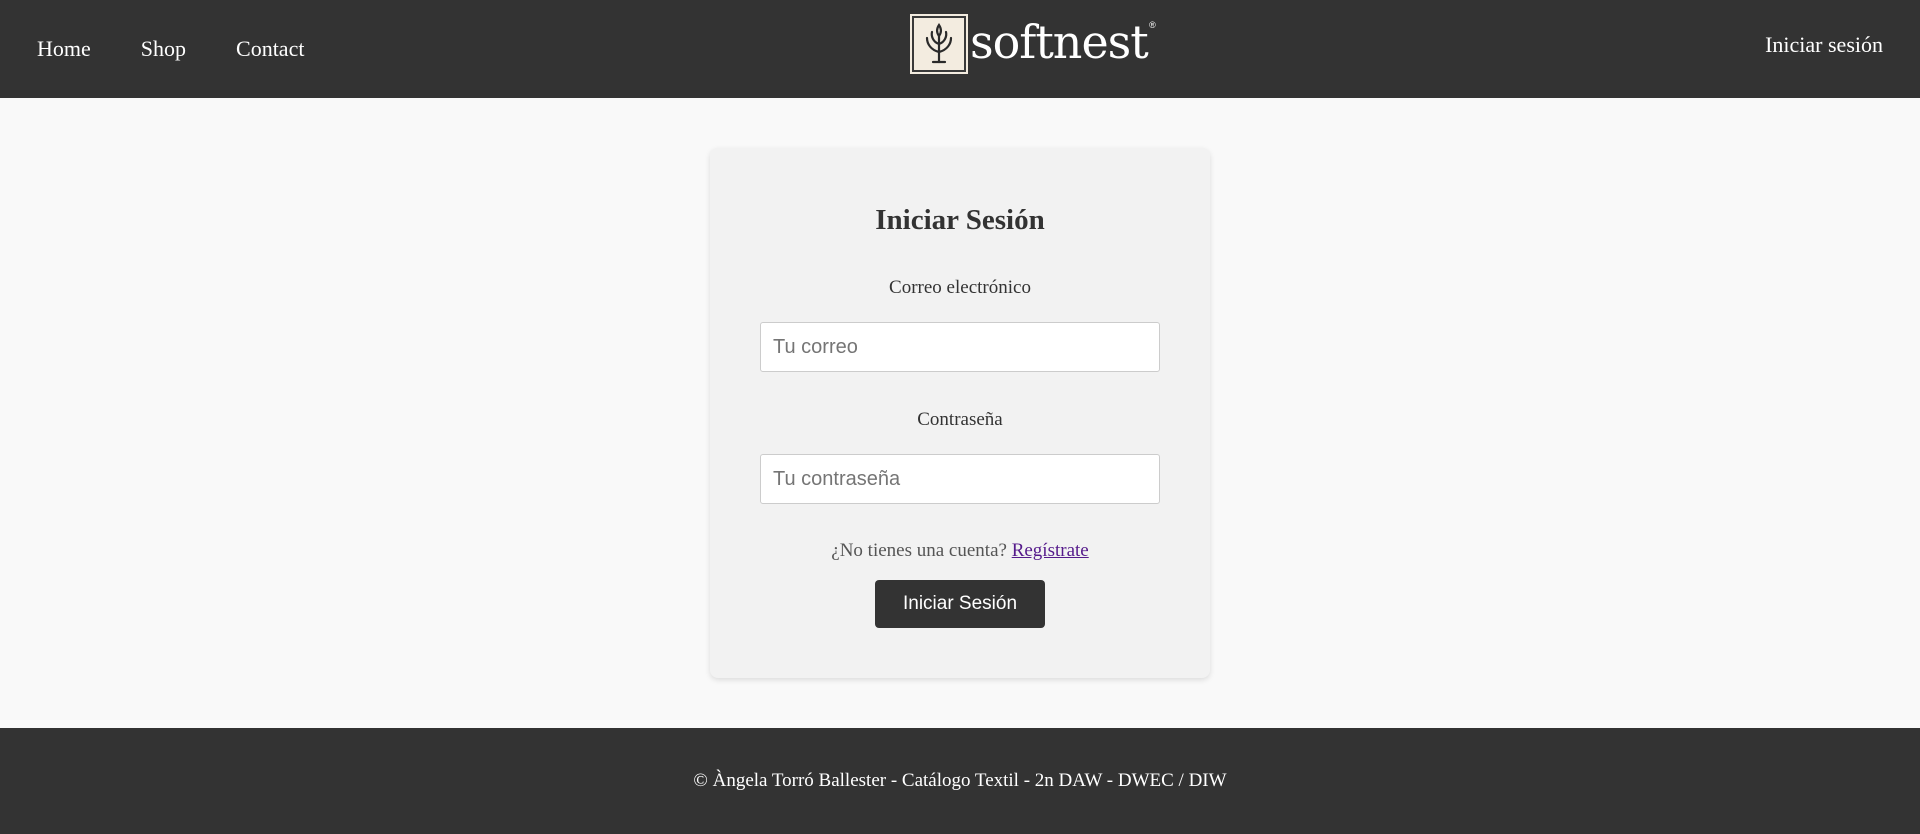 The image size is (1920, 834). I want to click on nav-shop-link: Shop, so click(163, 49).